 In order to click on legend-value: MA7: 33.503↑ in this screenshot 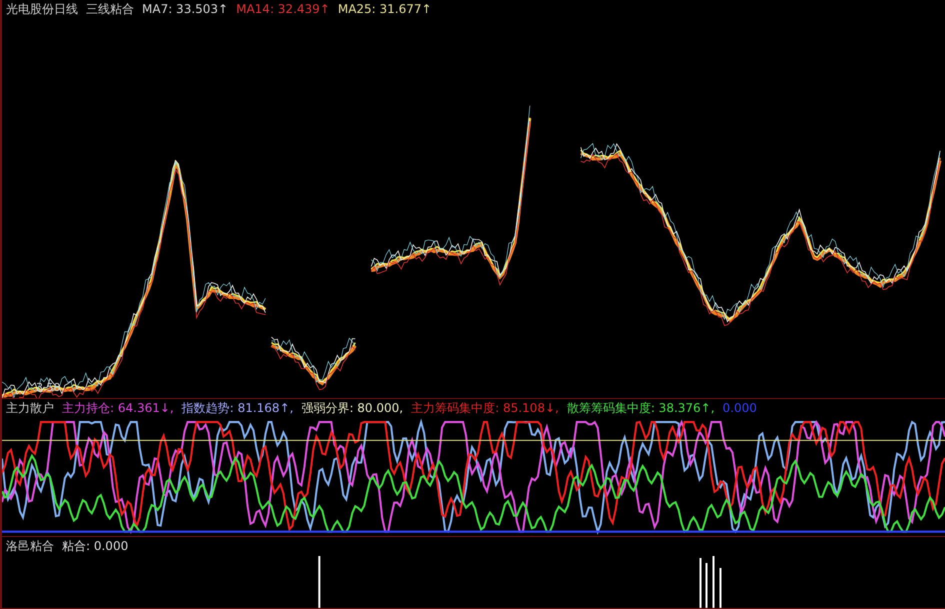, I will do `click(185, 9)`.